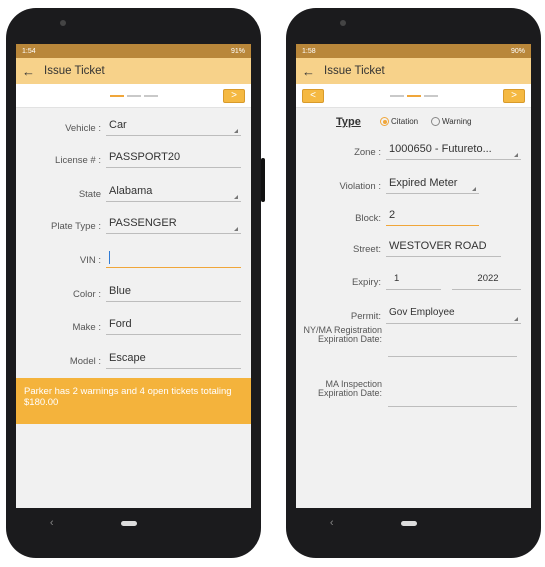  Describe the element at coordinates (173, 224) in the screenshot. I see `plate-type-select: PASSENGER` at that location.